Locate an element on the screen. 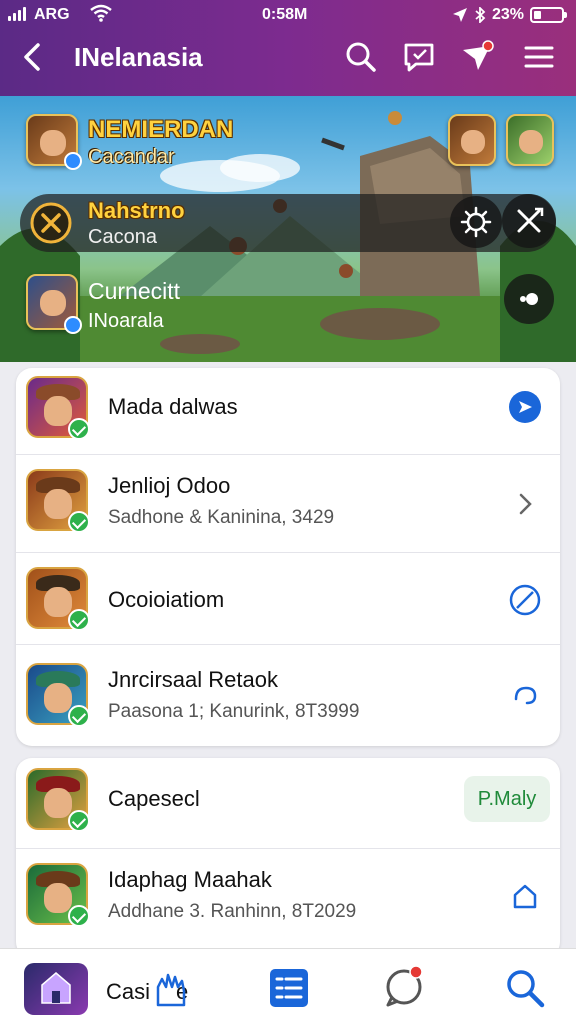 Image resolution: width=576 pixels, height=1024 pixels. menu-icon is located at coordinates (539, 57).